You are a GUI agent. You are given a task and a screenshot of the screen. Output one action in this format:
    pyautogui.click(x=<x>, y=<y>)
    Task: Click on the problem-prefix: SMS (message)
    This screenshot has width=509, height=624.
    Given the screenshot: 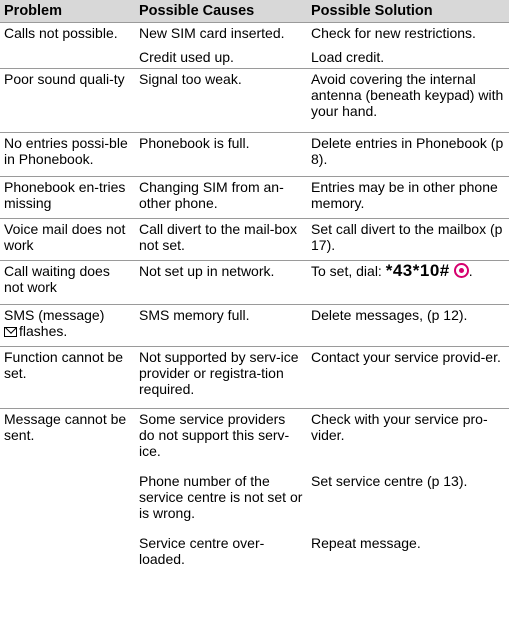 What is the action you would take?
    pyautogui.click(x=54, y=315)
    